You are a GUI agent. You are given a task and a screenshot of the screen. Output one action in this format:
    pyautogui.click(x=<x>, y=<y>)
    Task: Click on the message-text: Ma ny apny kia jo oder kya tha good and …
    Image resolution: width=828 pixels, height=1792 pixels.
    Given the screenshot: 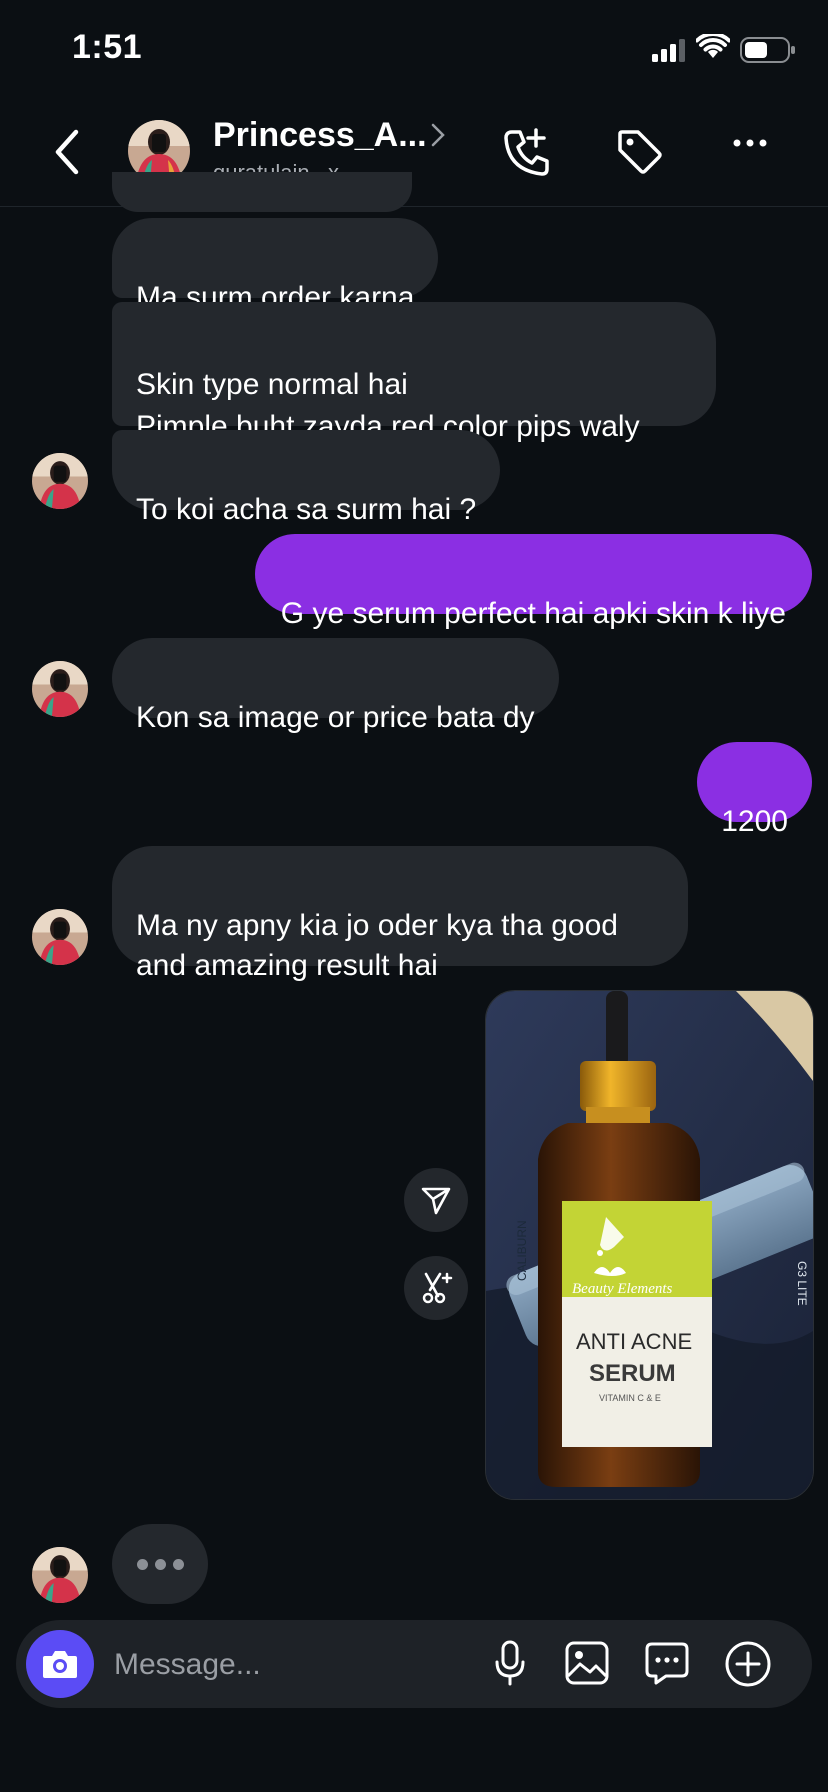 What is the action you would take?
    pyautogui.click(x=377, y=945)
    